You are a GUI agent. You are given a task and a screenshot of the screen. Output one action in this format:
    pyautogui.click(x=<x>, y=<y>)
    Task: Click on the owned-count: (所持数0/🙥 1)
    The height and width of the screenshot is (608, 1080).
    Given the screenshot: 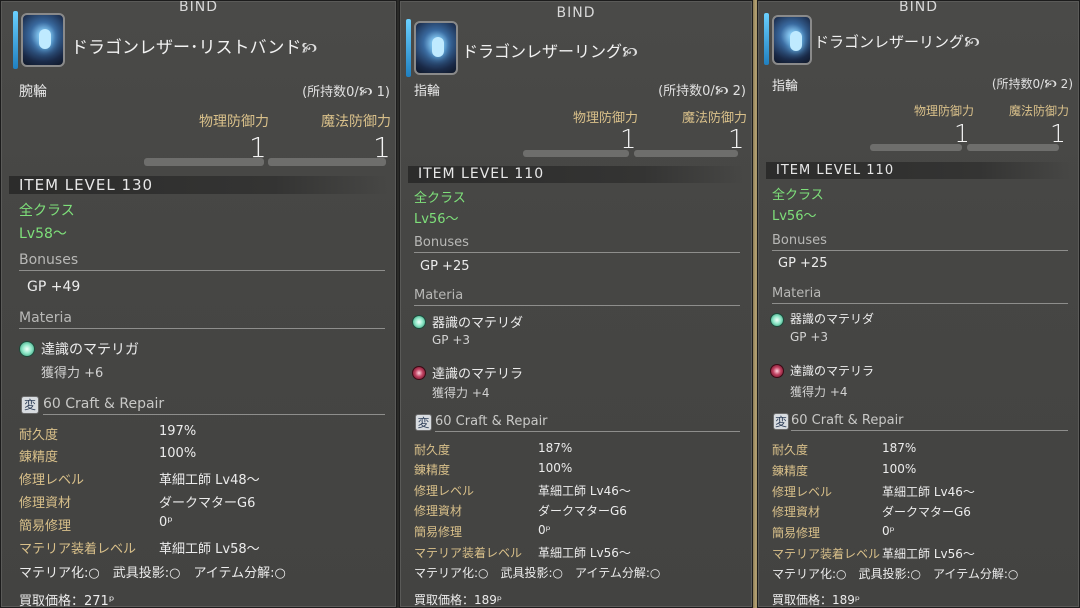 What is the action you would take?
    pyautogui.click(x=346, y=92)
    